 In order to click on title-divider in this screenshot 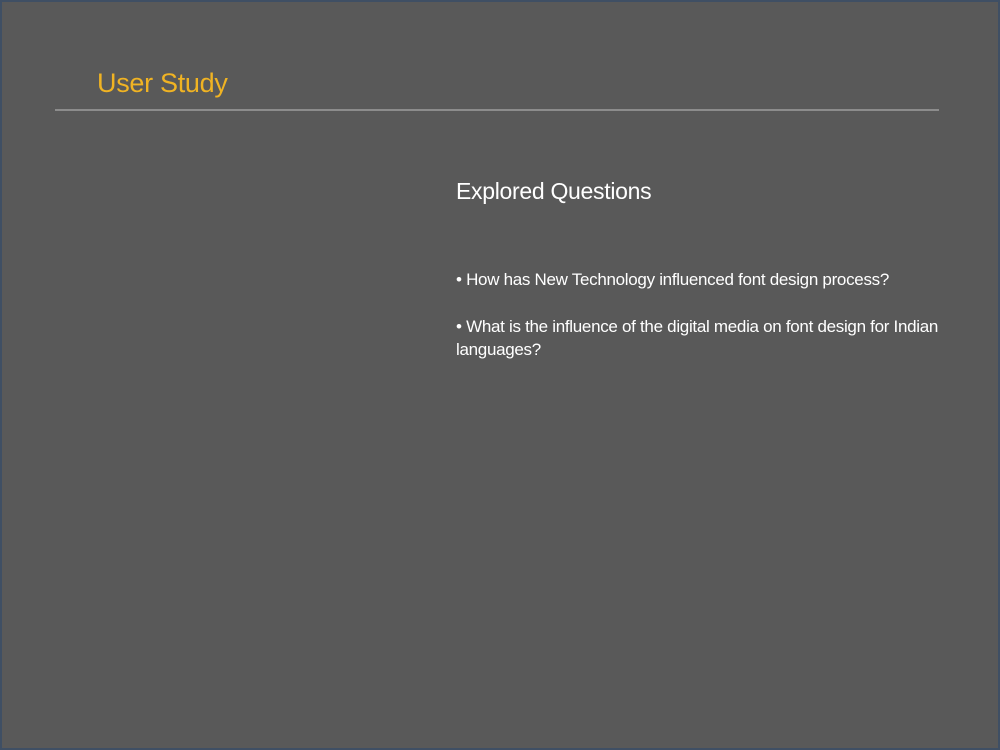, I will do `click(497, 110)`.